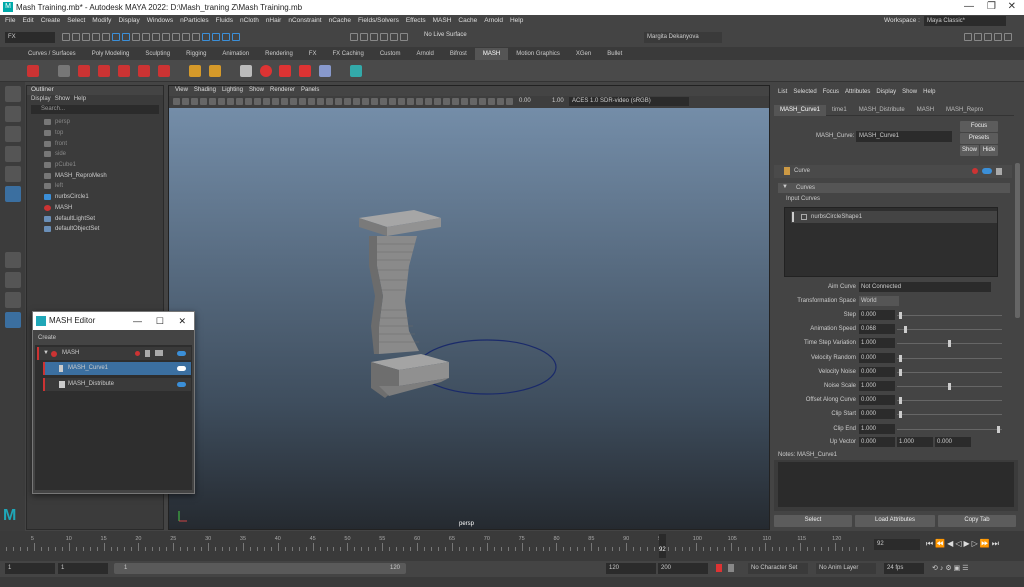 Image resolution: width=1024 pixels, height=587 pixels. I want to click on toggle-modeling-toolkit-icon, so click(968, 37).